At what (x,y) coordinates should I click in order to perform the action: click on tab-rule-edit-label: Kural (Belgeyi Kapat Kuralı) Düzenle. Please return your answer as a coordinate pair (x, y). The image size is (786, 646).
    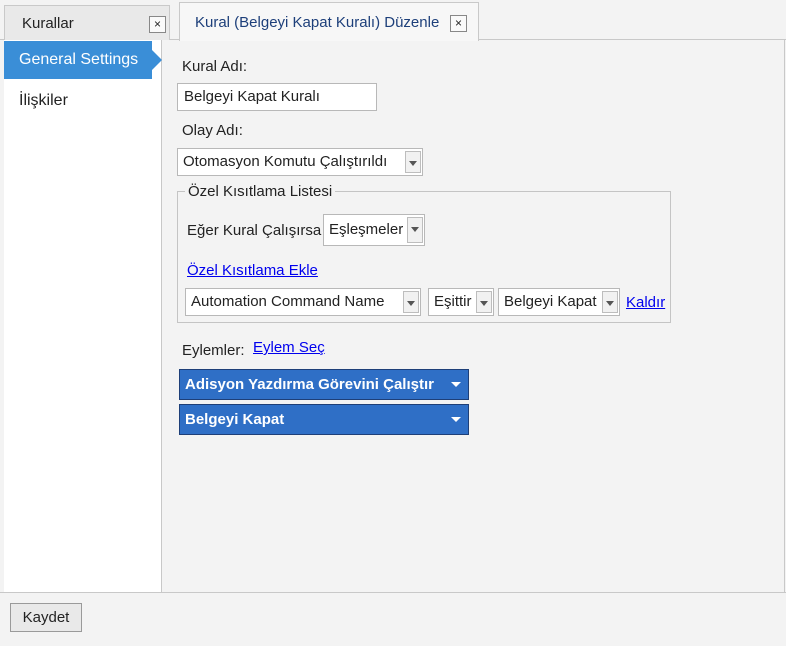
    Looking at the image, I should click on (317, 22).